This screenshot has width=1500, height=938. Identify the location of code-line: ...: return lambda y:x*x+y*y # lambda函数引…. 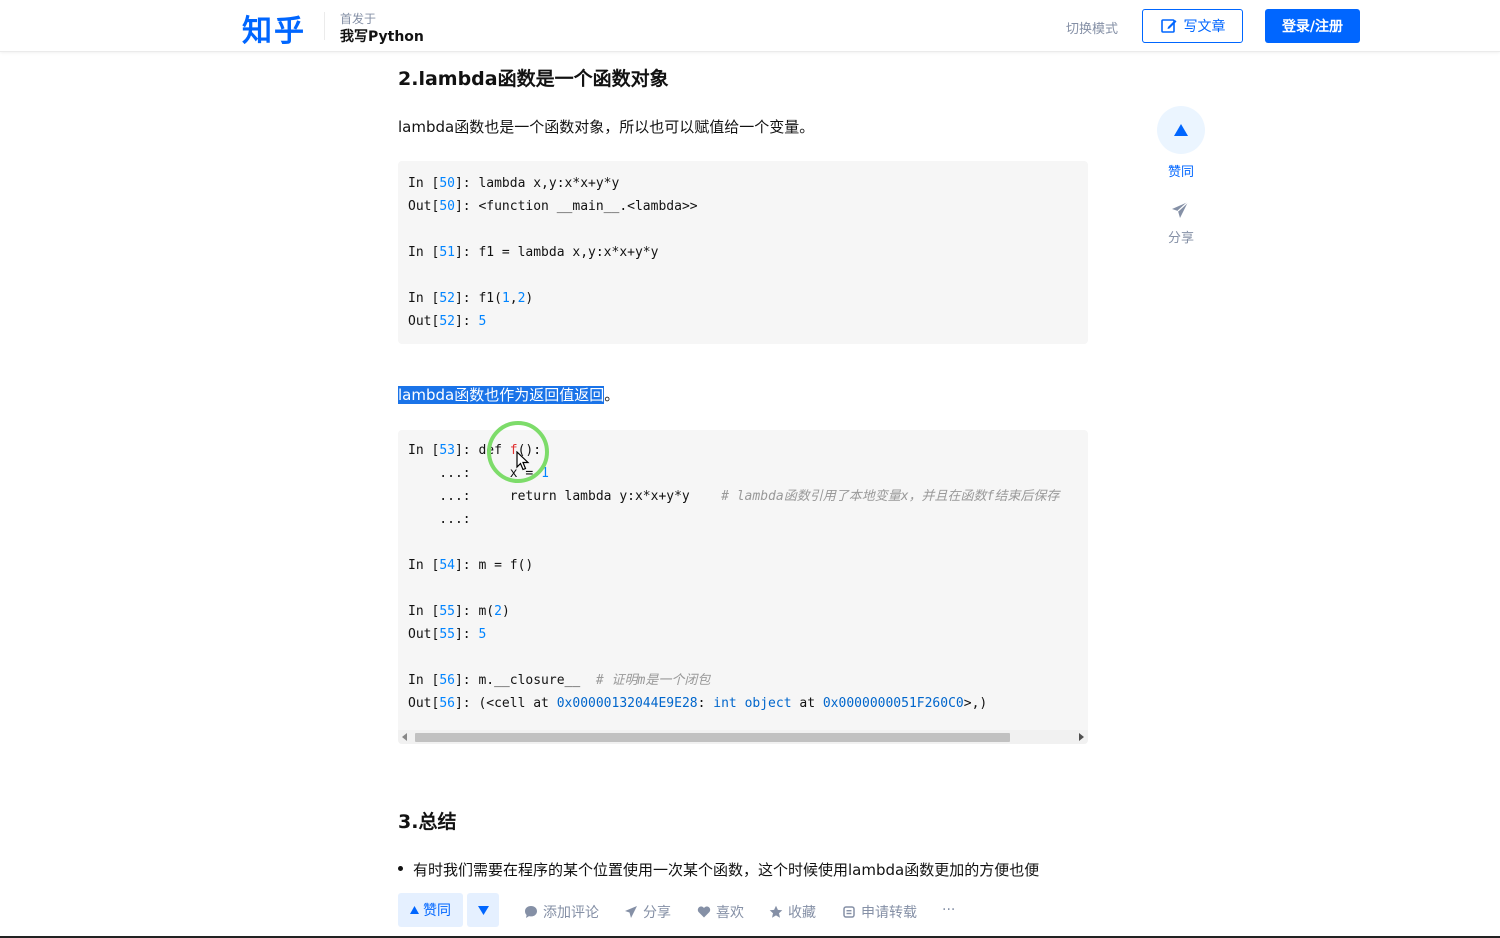
(734, 496).